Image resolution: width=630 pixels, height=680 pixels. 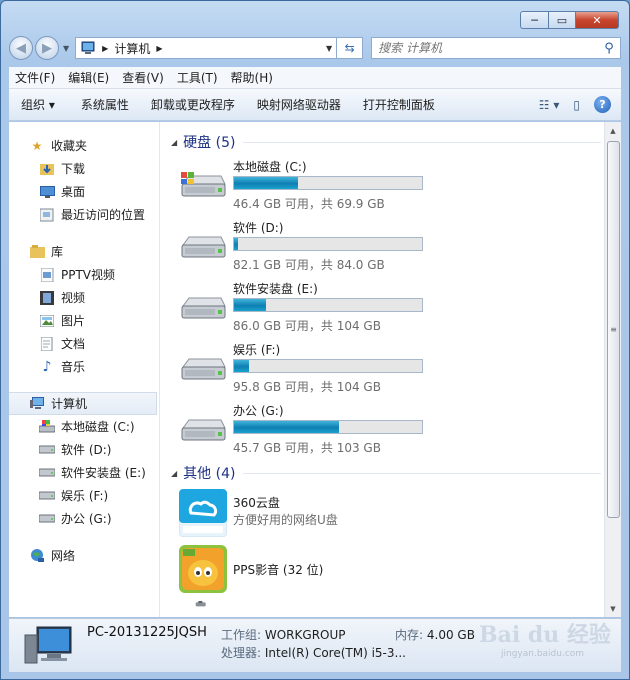 I want to click on video-icon, so click(x=47, y=297).